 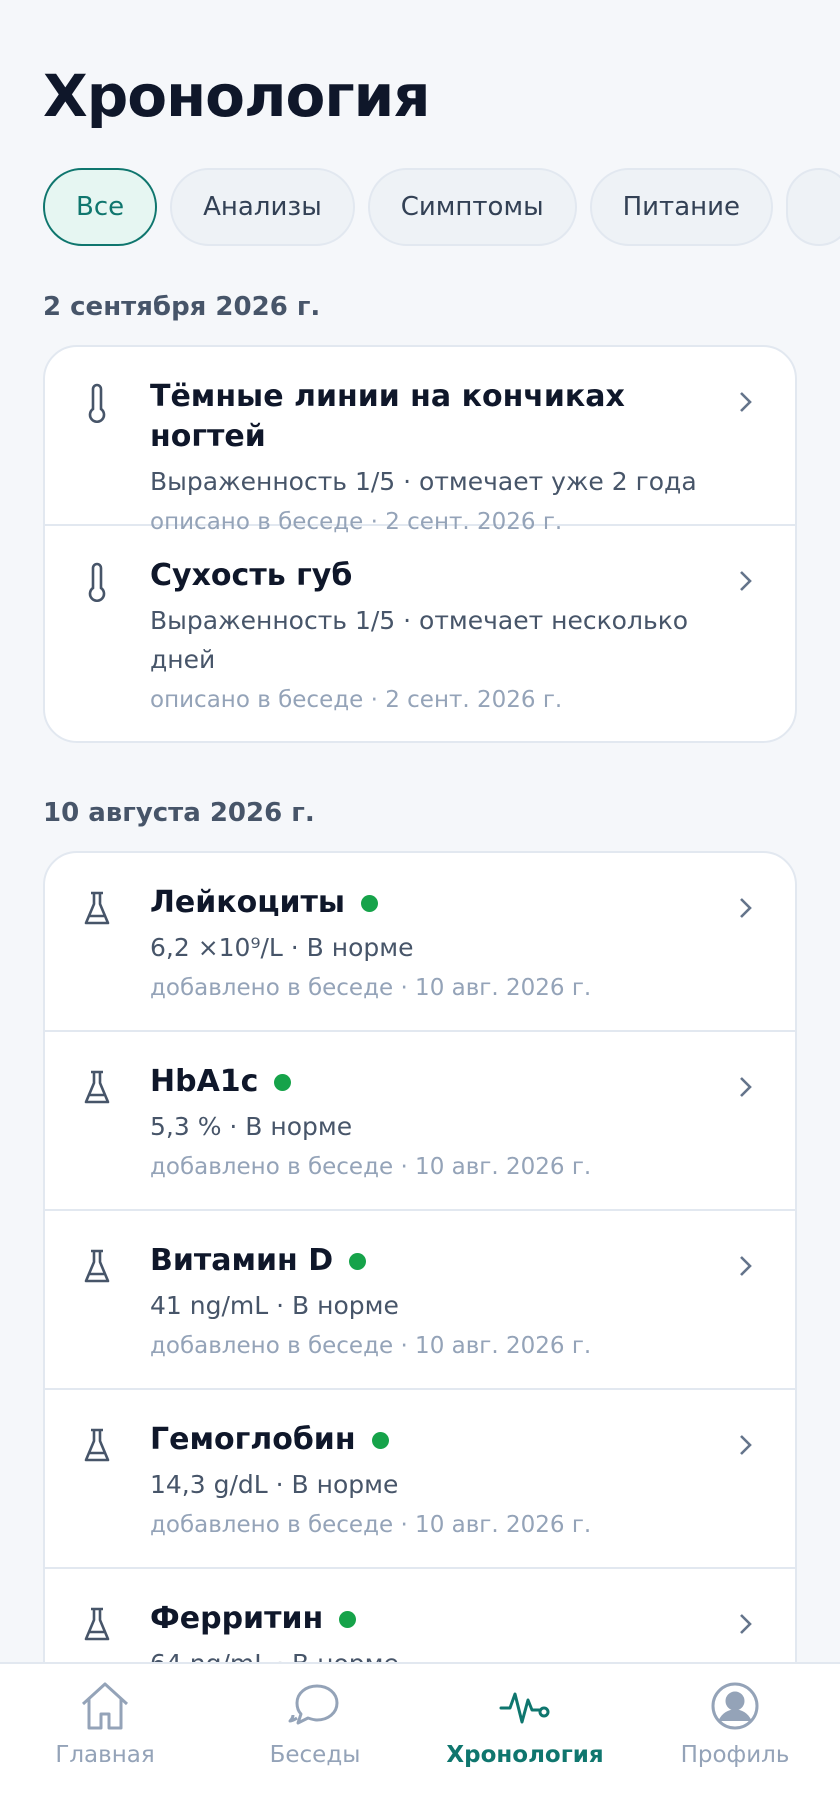 I want to click on item-subtitle: 14,3 g/dL · В норме, so click(x=274, y=1484).